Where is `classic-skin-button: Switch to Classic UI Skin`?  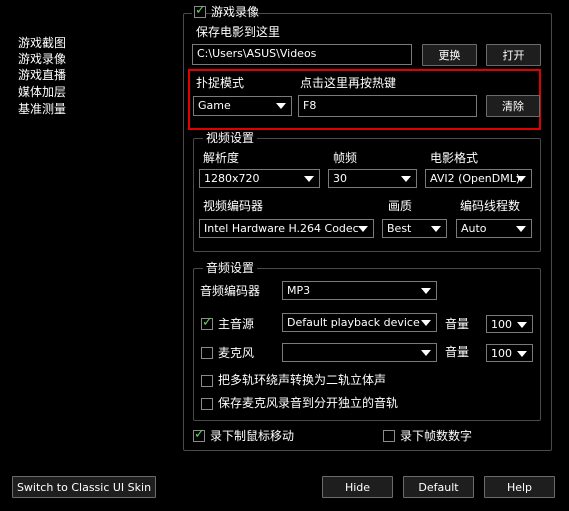 classic-skin-button: Switch to Classic UI Skin is located at coordinates (84, 487).